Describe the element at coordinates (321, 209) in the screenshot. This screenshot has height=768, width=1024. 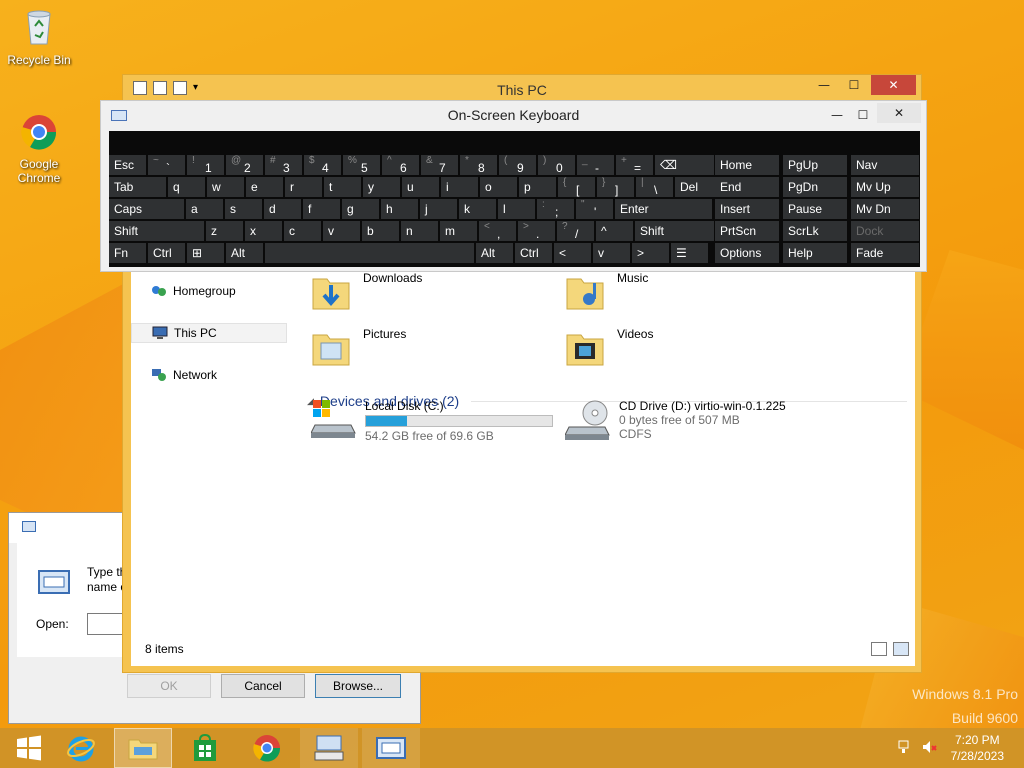
I see `key-f: f` at that location.